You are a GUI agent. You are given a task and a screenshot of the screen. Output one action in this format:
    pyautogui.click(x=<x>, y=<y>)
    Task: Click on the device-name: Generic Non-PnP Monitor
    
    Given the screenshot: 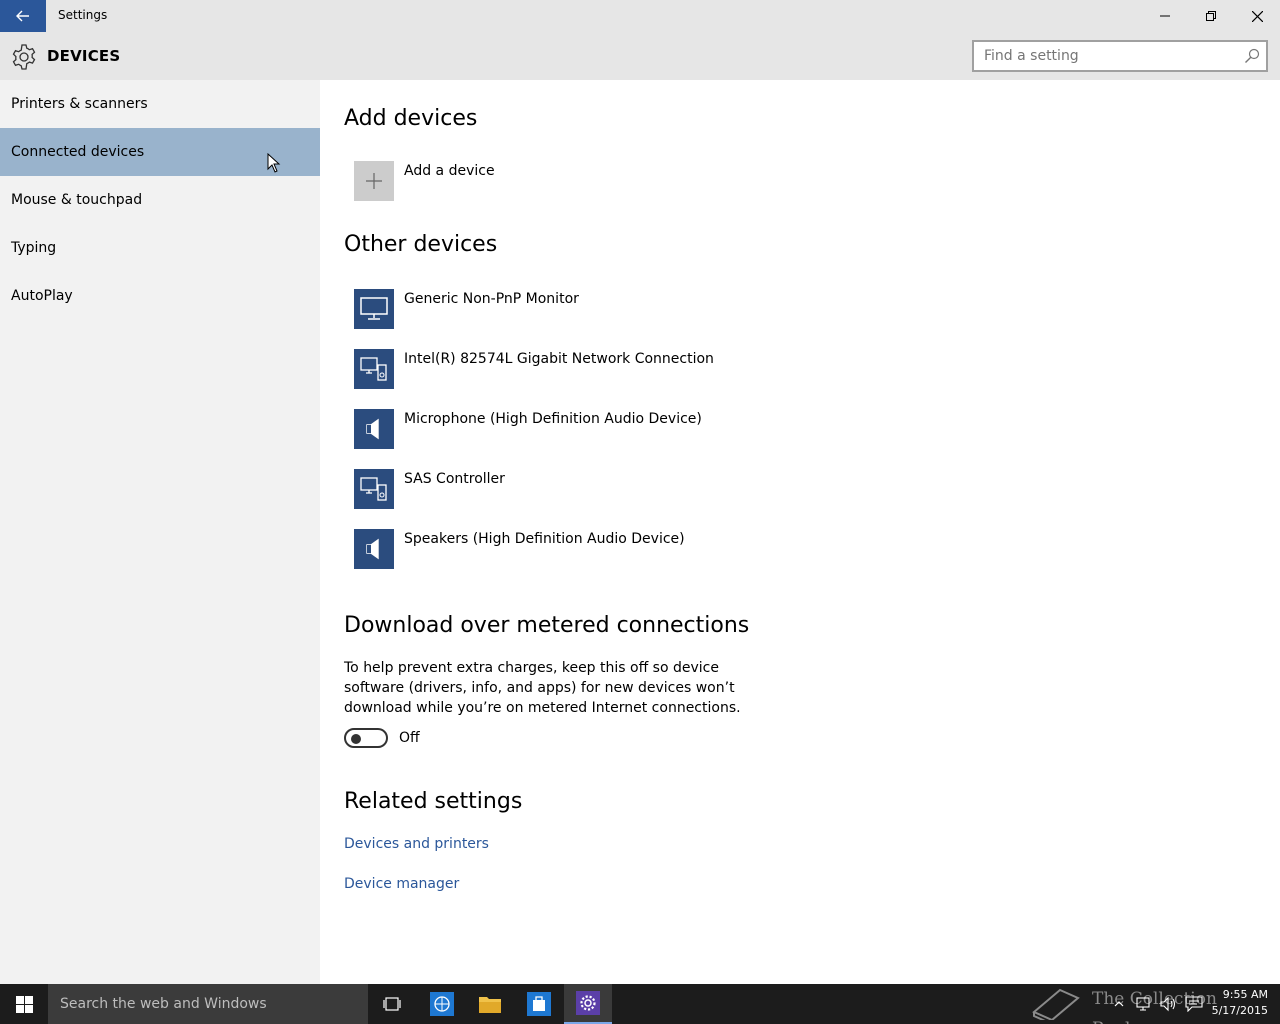 What is the action you would take?
    pyautogui.click(x=491, y=299)
    